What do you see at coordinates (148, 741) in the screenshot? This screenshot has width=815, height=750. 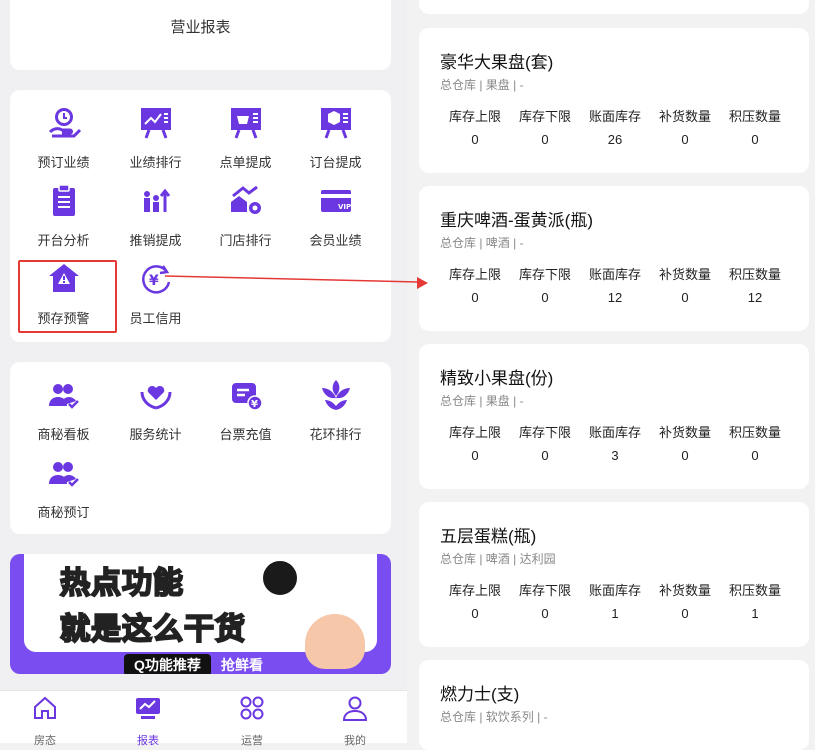 I see `tab-label: 报表` at bounding box center [148, 741].